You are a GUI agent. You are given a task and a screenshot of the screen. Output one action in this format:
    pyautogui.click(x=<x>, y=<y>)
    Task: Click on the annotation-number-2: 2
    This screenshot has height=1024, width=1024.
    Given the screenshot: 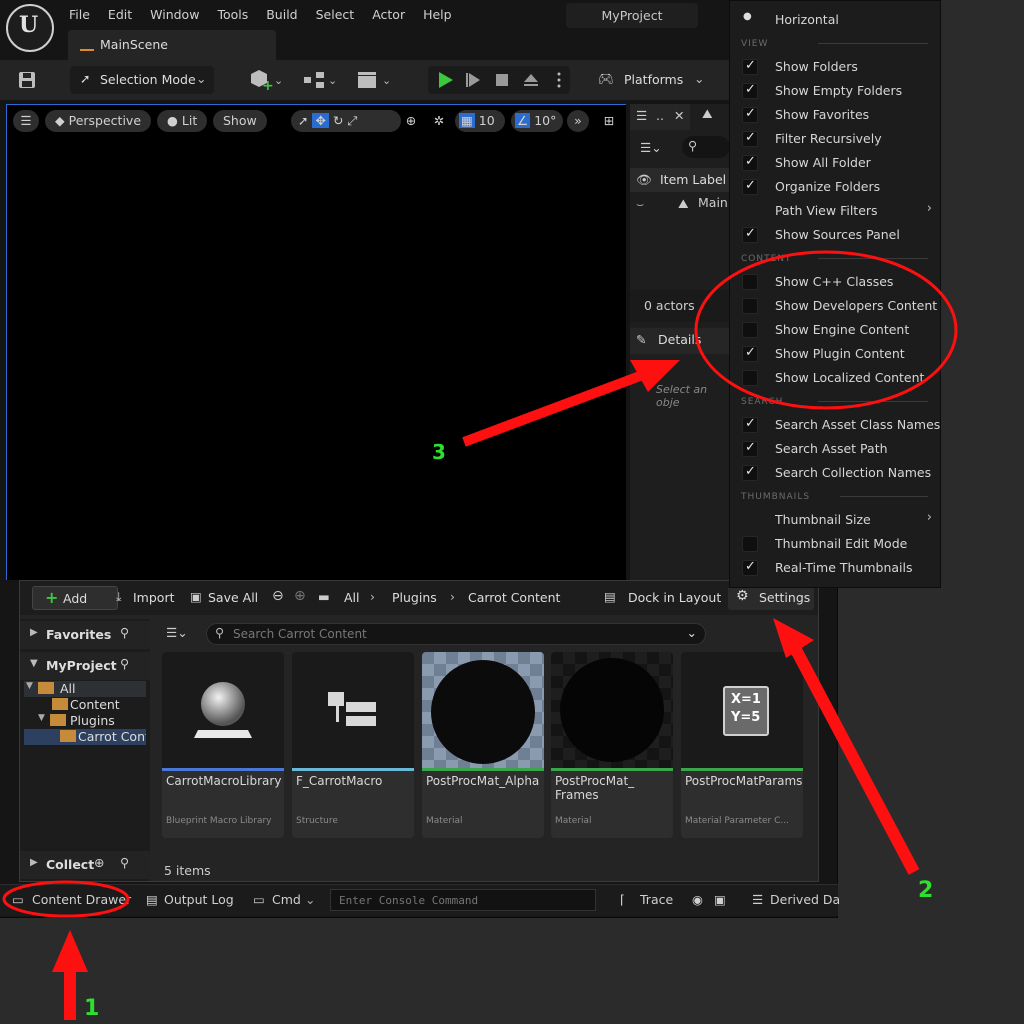 What is the action you would take?
    pyautogui.click(x=926, y=890)
    